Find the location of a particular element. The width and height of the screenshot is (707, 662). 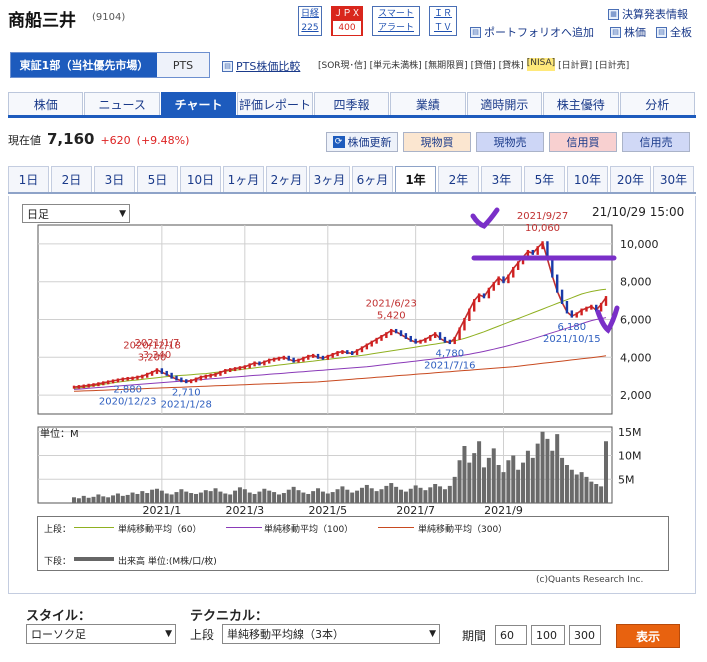

volume-unit-label: 単位：M is located at coordinates (59, 433).